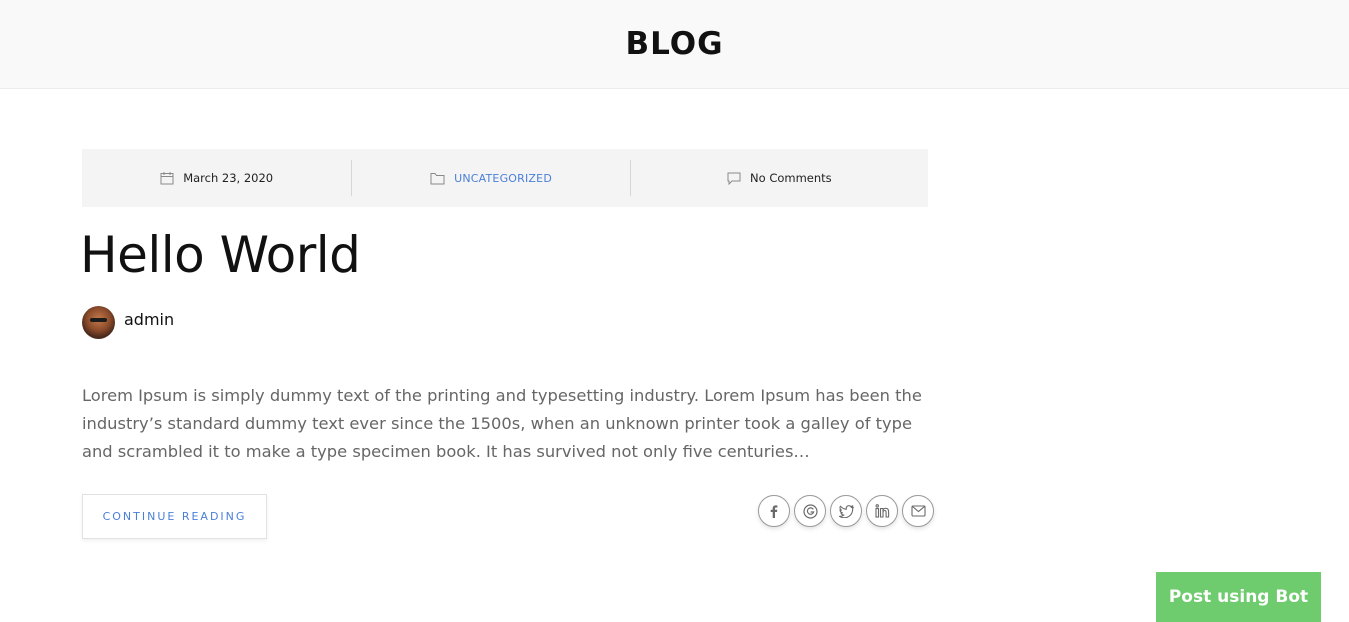  I want to click on google-icon, so click(810, 511).